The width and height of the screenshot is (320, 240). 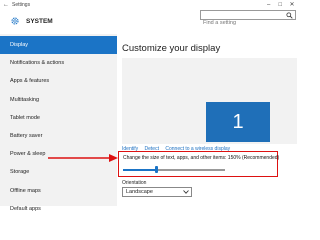 I want to click on title-bar: ← Settings – □ ✕, so click(x=150, y=5).